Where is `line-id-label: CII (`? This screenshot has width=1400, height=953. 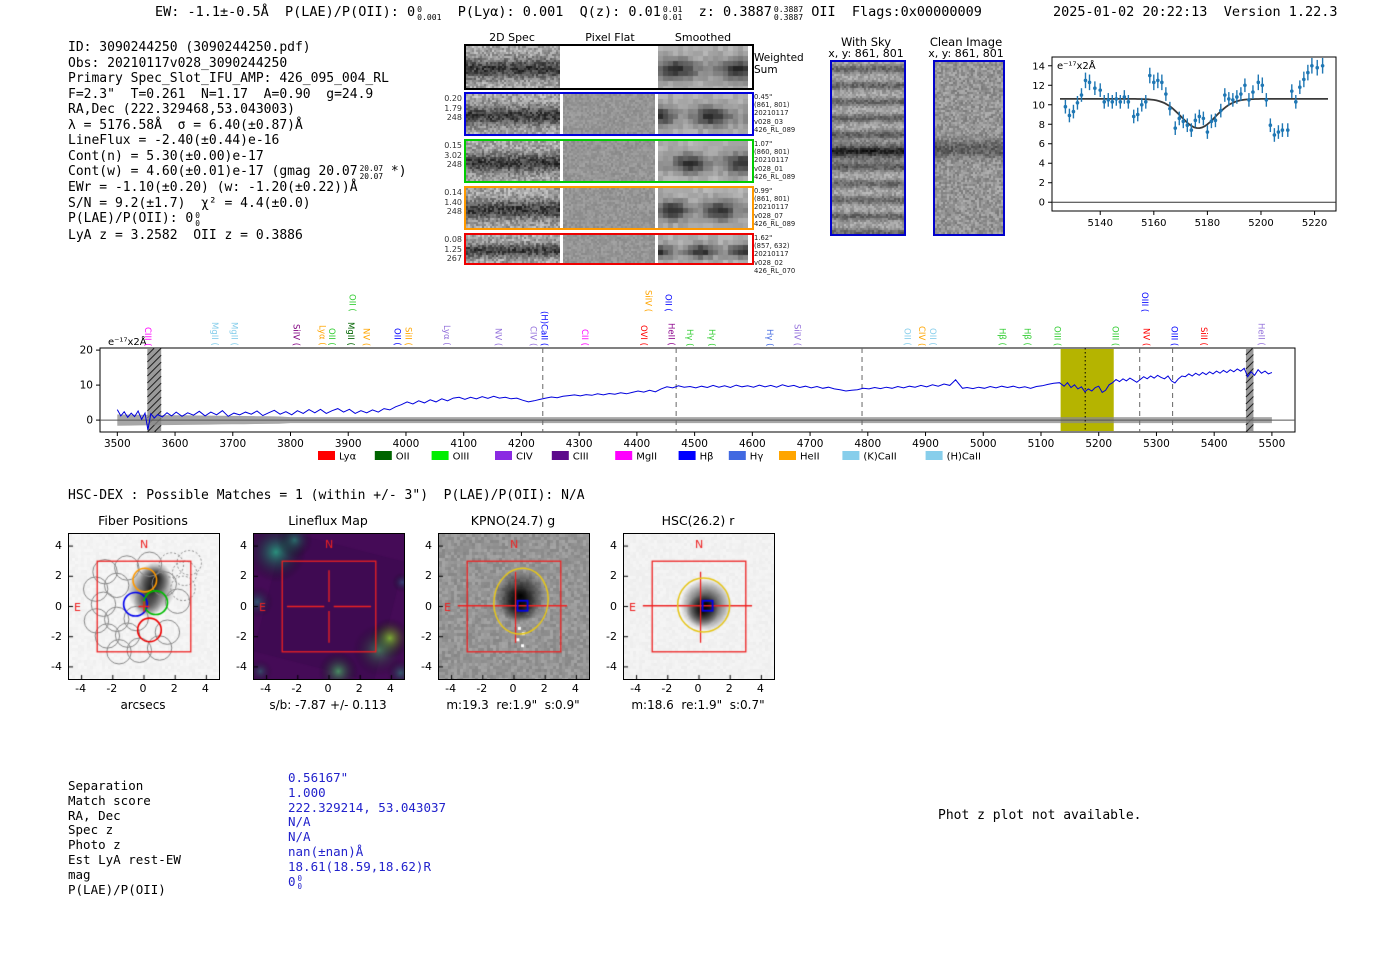 line-id-label: CII ( is located at coordinates (583, 337).